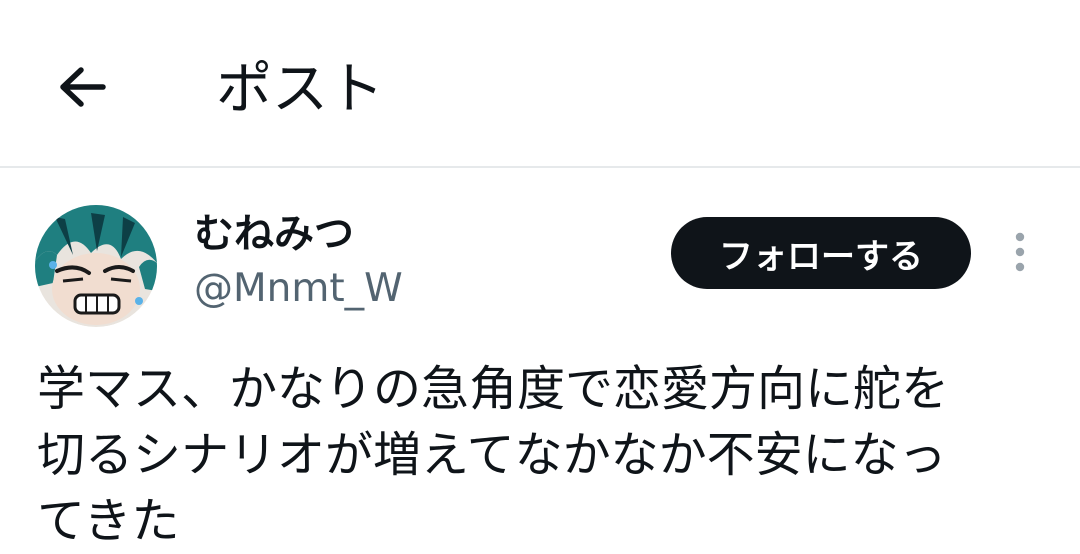 The image size is (1080, 554). What do you see at coordinates (300, 89) in the screenshot?
I see `page-title: ポスト` at bounding box center [300, 89].